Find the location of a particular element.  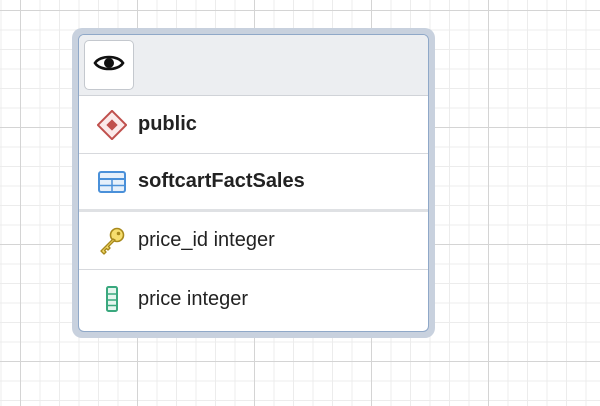

column-label: price integer is located at coordinates (193, 298).